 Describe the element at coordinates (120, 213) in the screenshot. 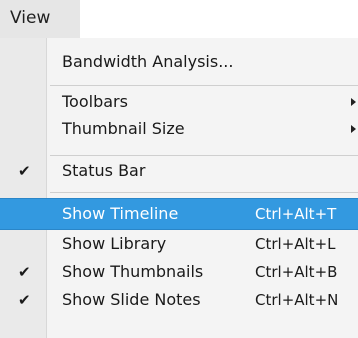

I see `menu-item-label: Show Timeline` at that location.